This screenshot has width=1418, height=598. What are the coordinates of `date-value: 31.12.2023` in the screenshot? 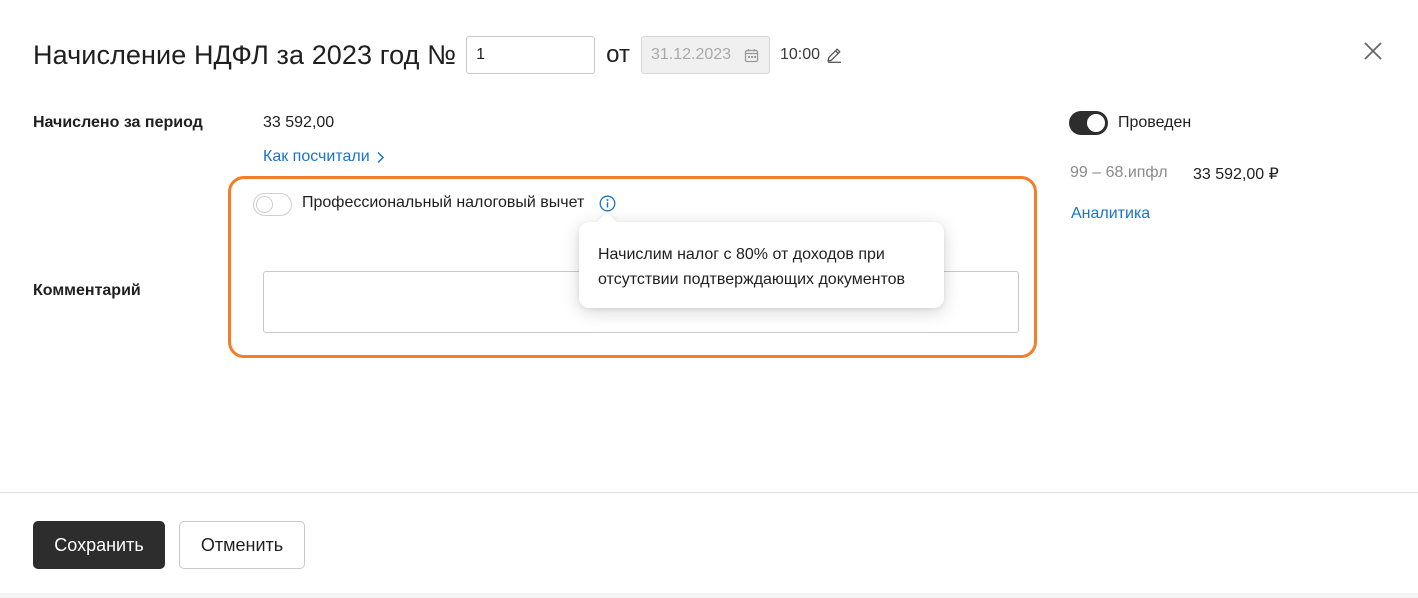 It's located at (691, 54).